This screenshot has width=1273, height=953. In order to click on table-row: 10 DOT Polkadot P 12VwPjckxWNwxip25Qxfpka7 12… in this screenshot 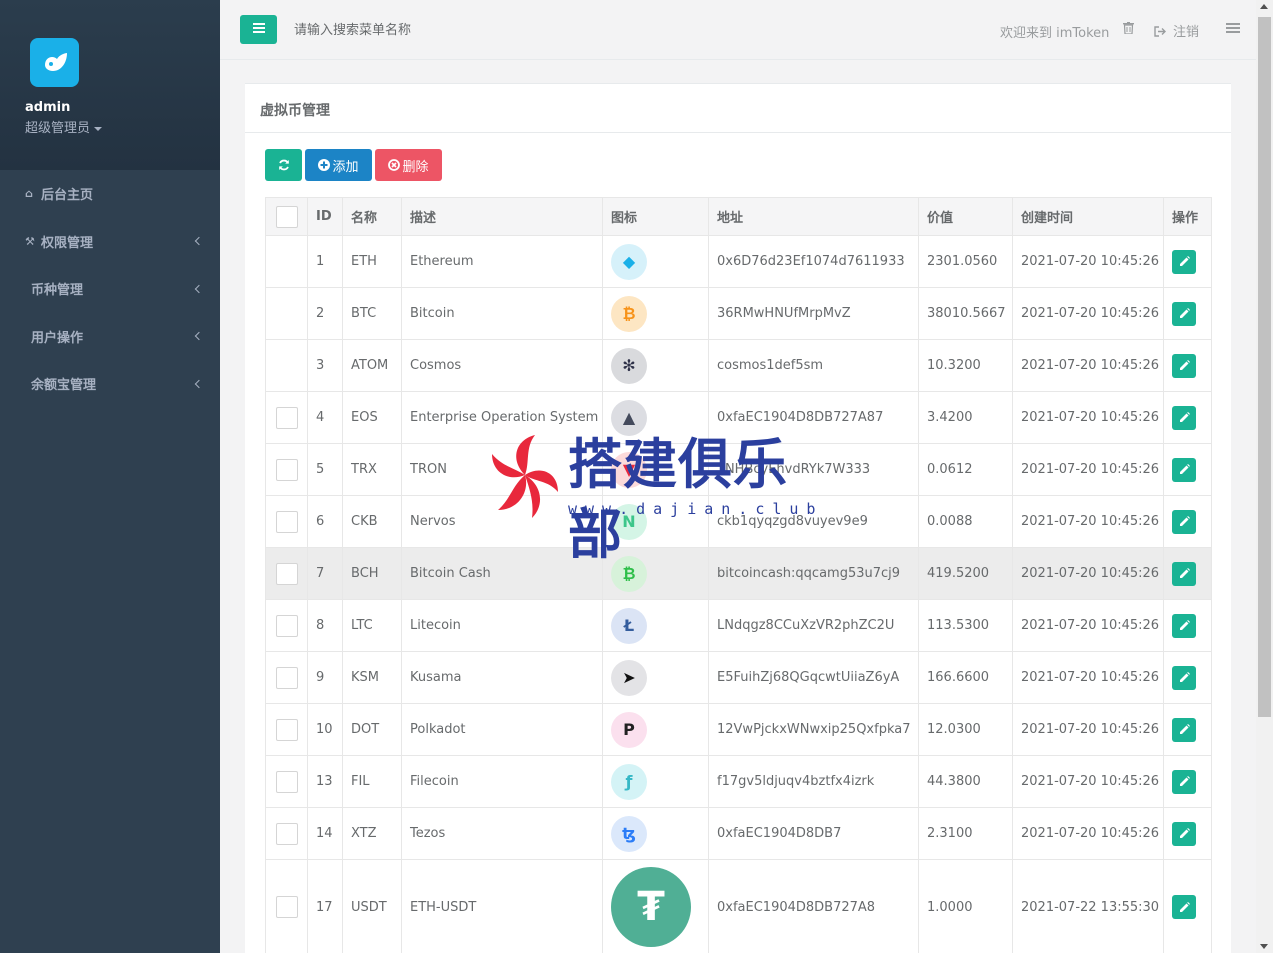, I will do `click(738, 729)`.